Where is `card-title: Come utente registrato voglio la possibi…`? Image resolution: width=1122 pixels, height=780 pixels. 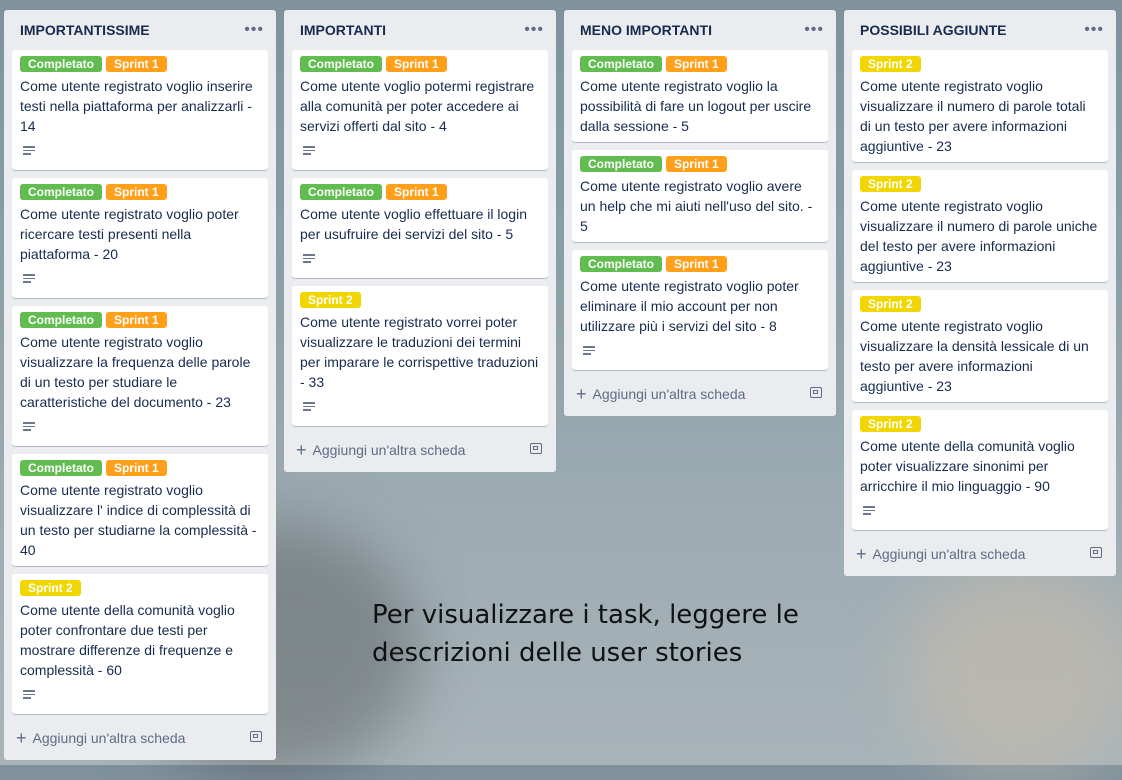 card-title: Come utente registrato voglio la possibi… is located at coordinates (696, 106).